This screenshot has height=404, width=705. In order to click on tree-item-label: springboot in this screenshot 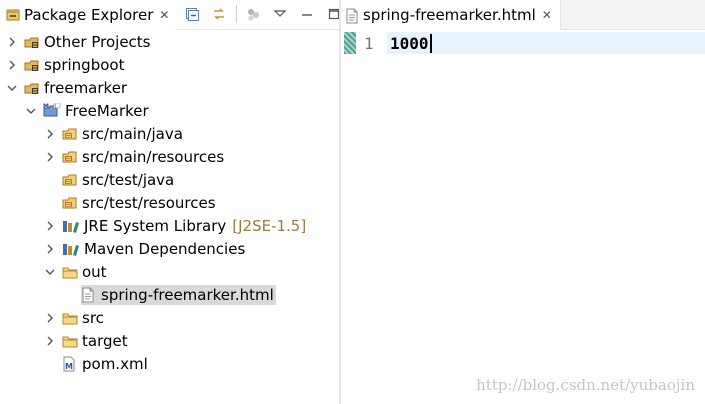, I will do `click(84, 65)`.